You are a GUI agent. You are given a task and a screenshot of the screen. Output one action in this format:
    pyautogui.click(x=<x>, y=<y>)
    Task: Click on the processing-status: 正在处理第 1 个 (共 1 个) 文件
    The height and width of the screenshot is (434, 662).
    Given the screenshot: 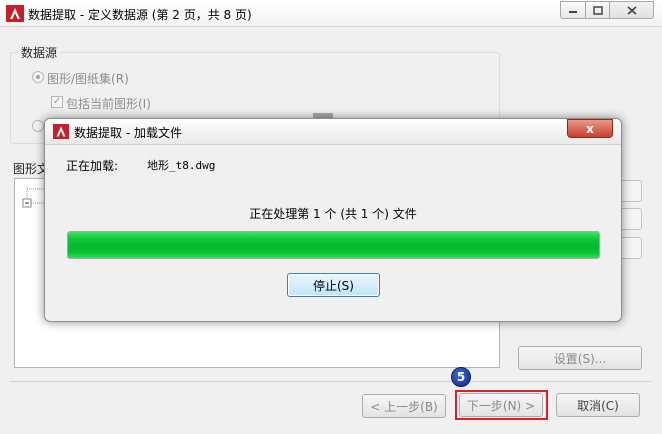 What is the action you would take?
    pyautogui.click(x=333, y=214)
    